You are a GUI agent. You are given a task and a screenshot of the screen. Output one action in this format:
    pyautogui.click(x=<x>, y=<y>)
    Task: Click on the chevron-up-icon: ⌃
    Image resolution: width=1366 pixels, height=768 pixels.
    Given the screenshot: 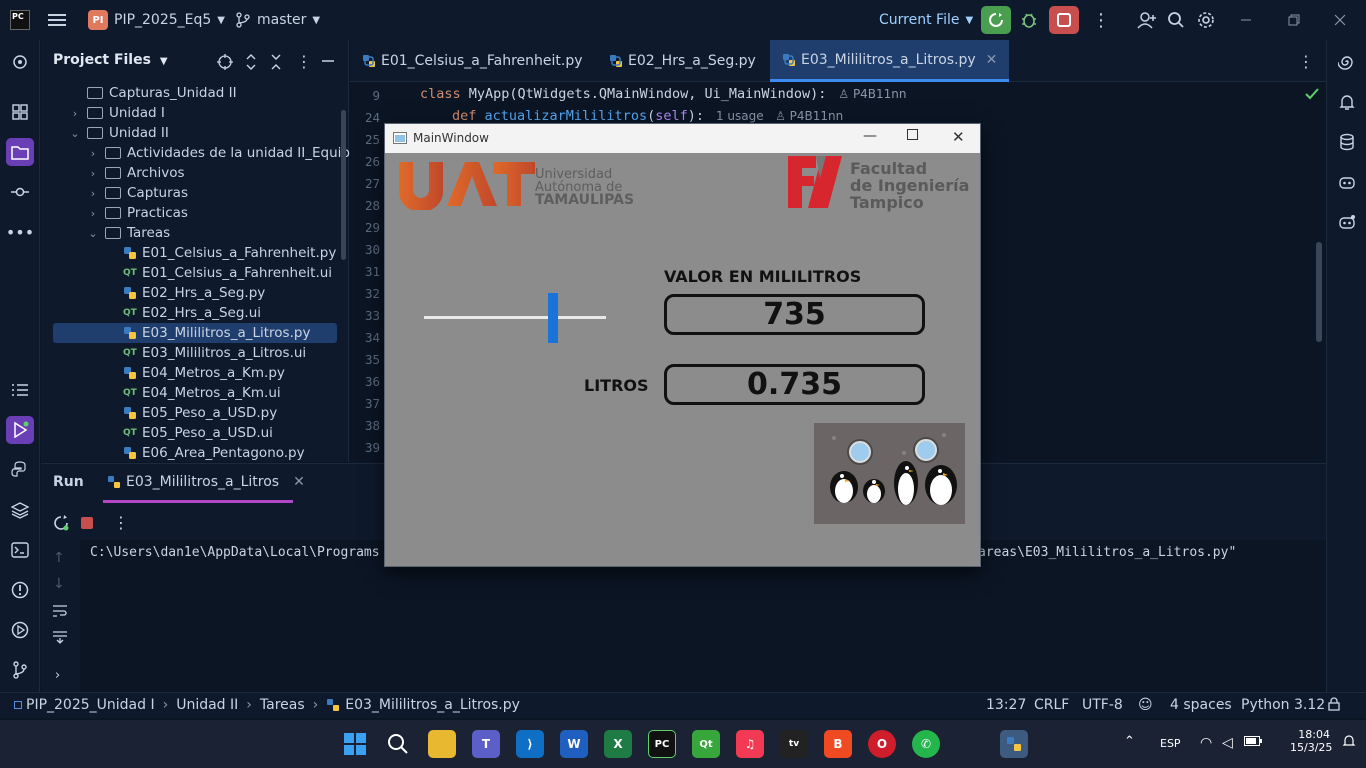 What is the action you would take?
    pyautogui.click(x=1129, y=741)
    